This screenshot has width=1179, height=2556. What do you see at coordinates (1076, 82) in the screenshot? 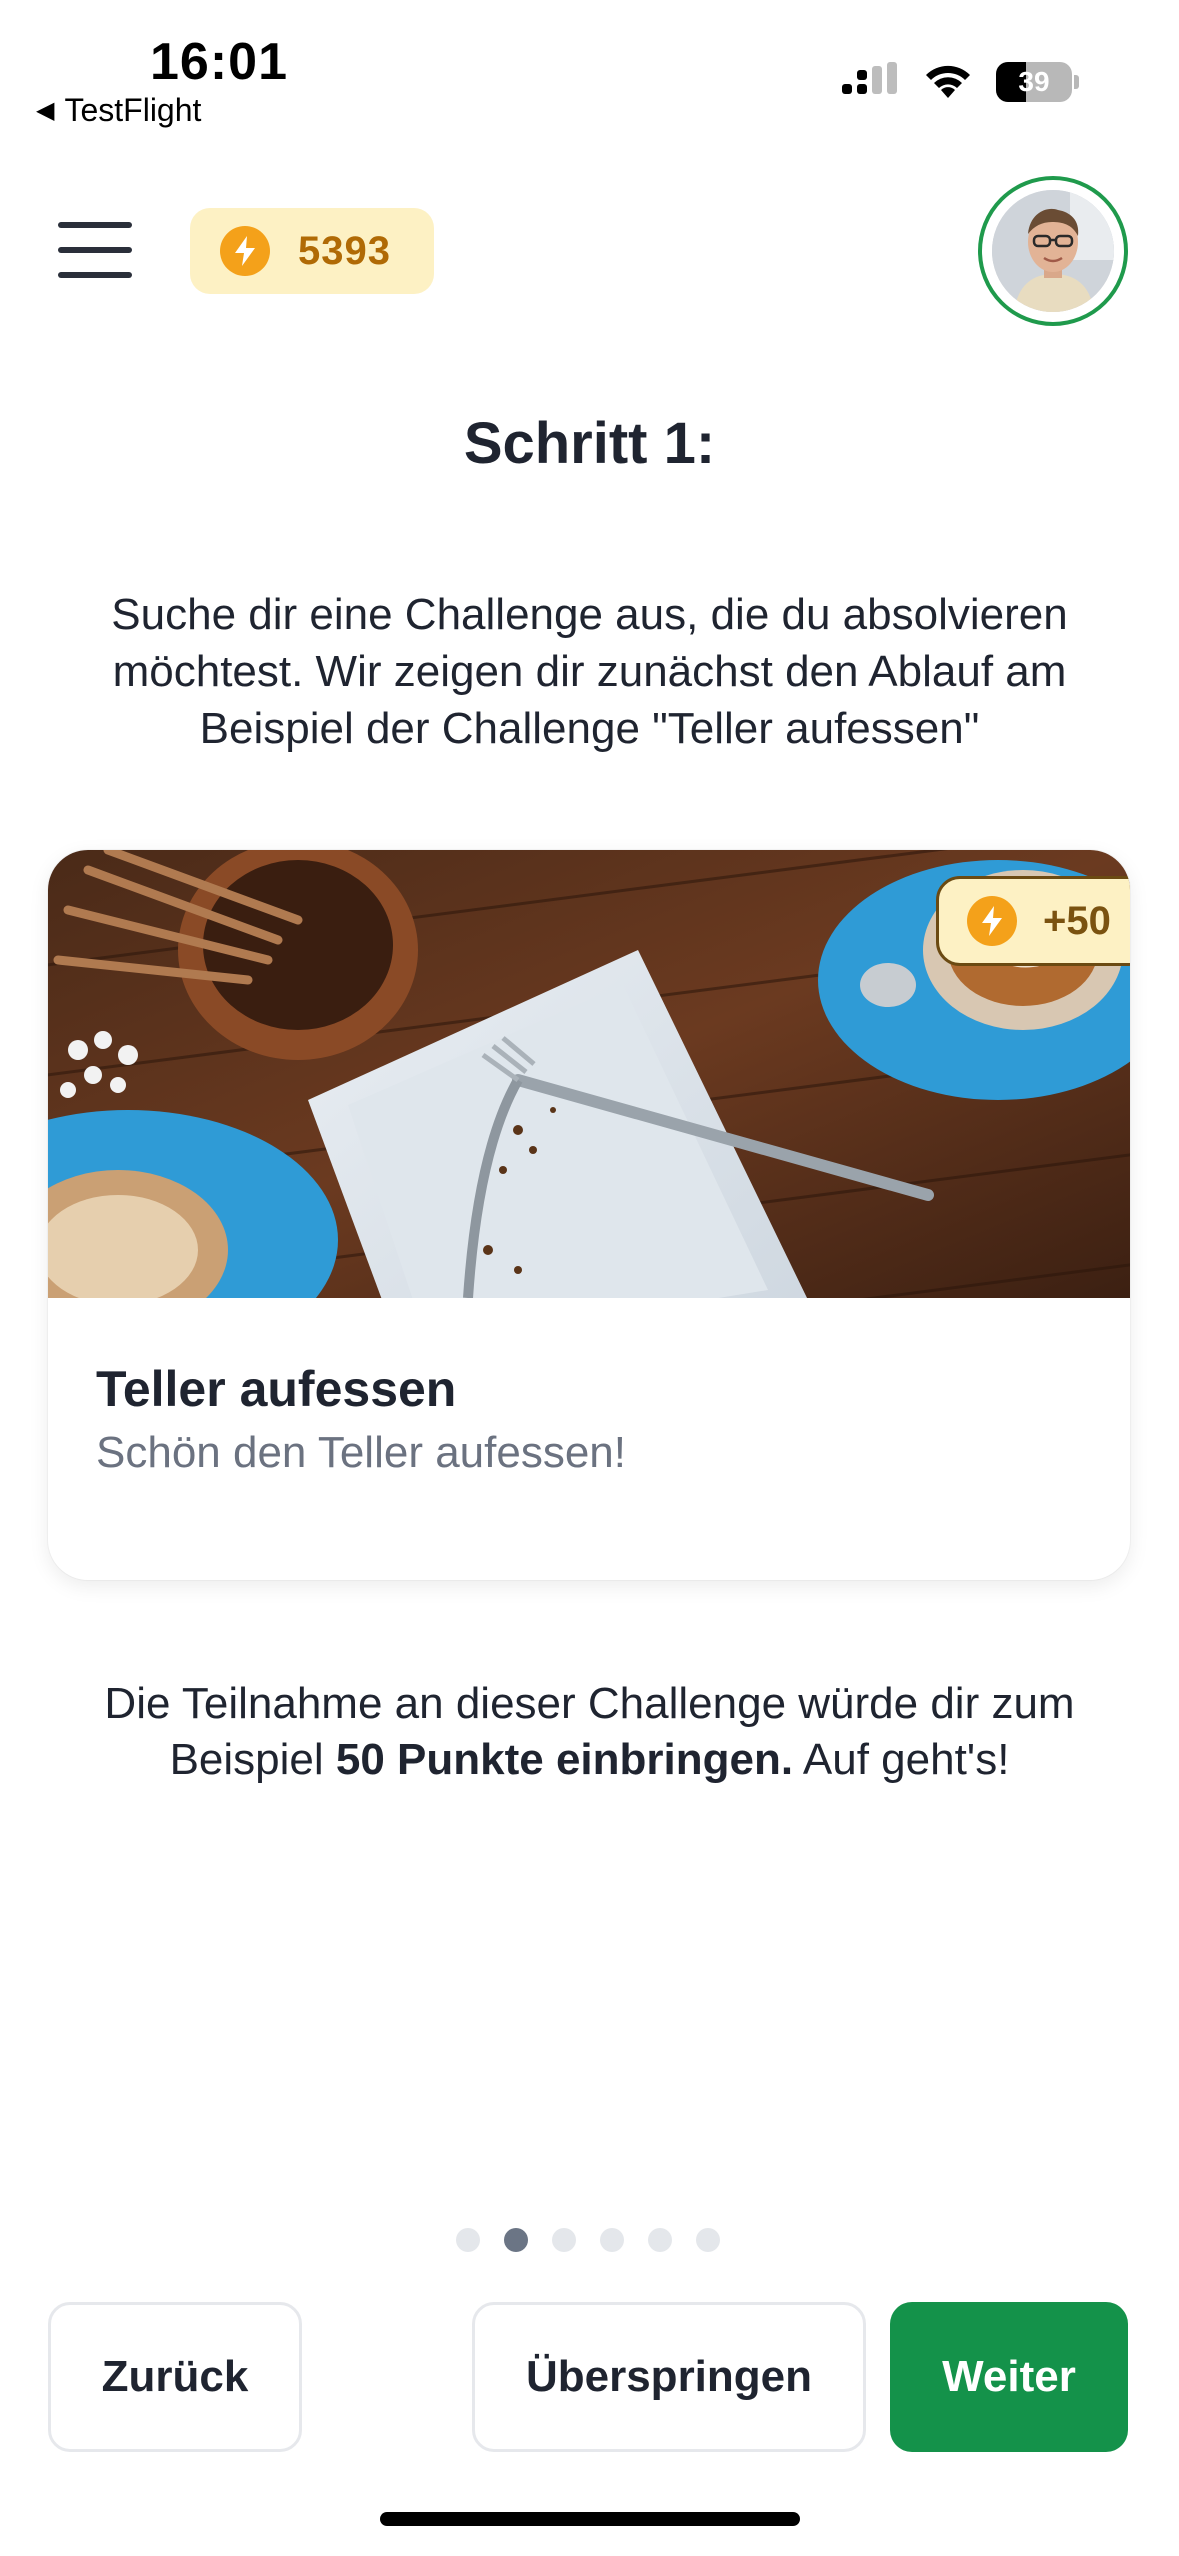
I see `battery-nub` at bounding box center [1076, 82].